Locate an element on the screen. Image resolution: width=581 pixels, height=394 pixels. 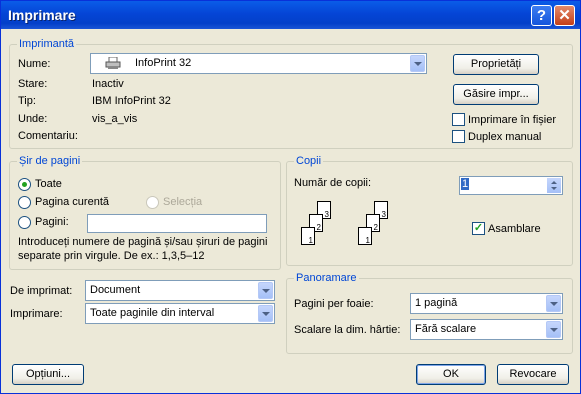
collate-label: Asamblare is located at coordinates (514, 229).